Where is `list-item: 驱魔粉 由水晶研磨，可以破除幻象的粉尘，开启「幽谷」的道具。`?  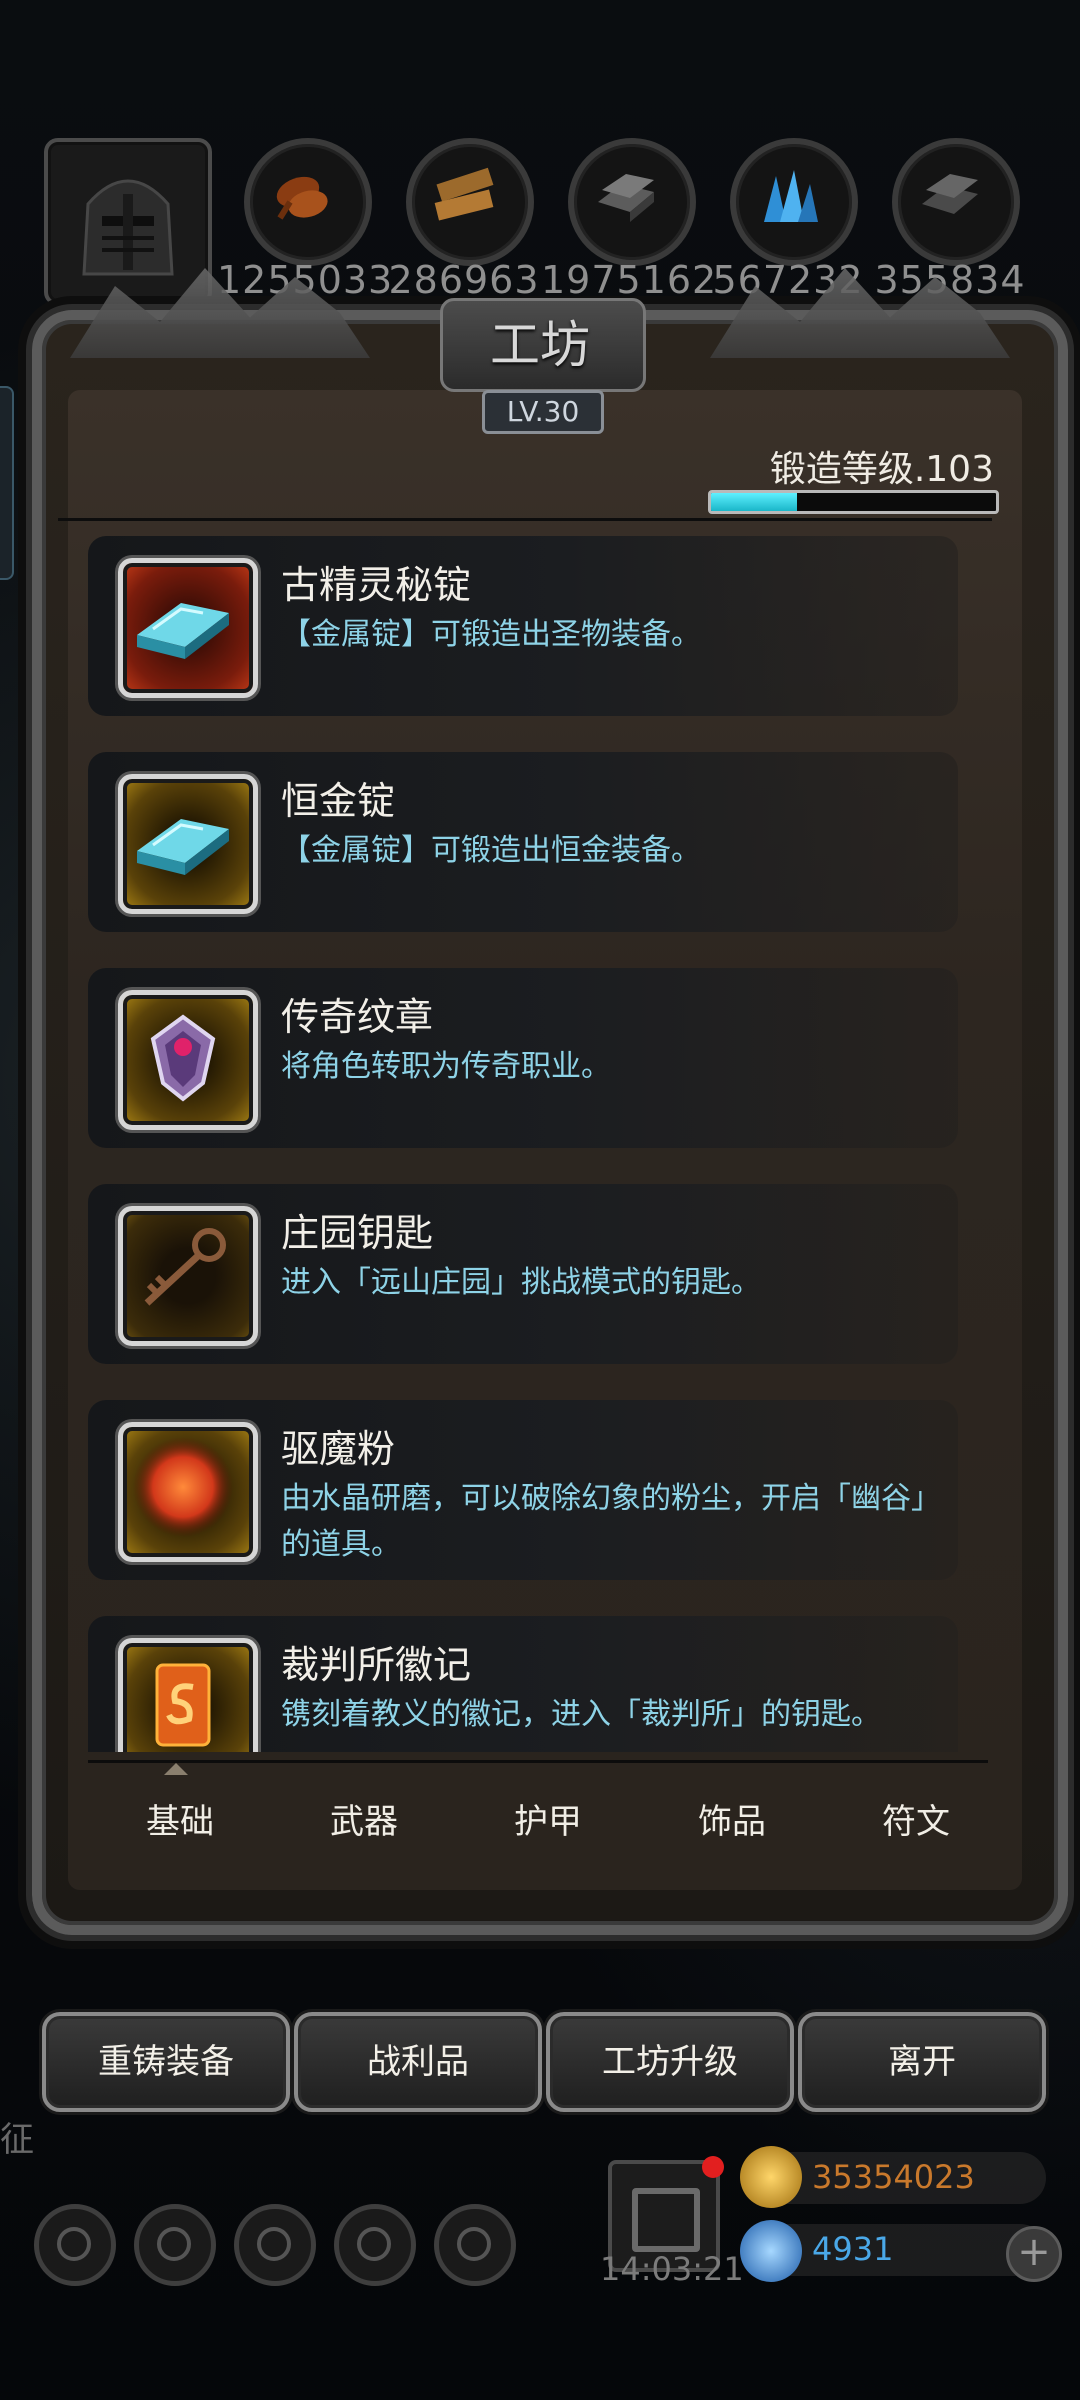 list-item: 驱魔粉 由水晶研磨，可以破除幻象的粉尘，开启「幽谷」的道具。 is located at coordinates (523, 1490).